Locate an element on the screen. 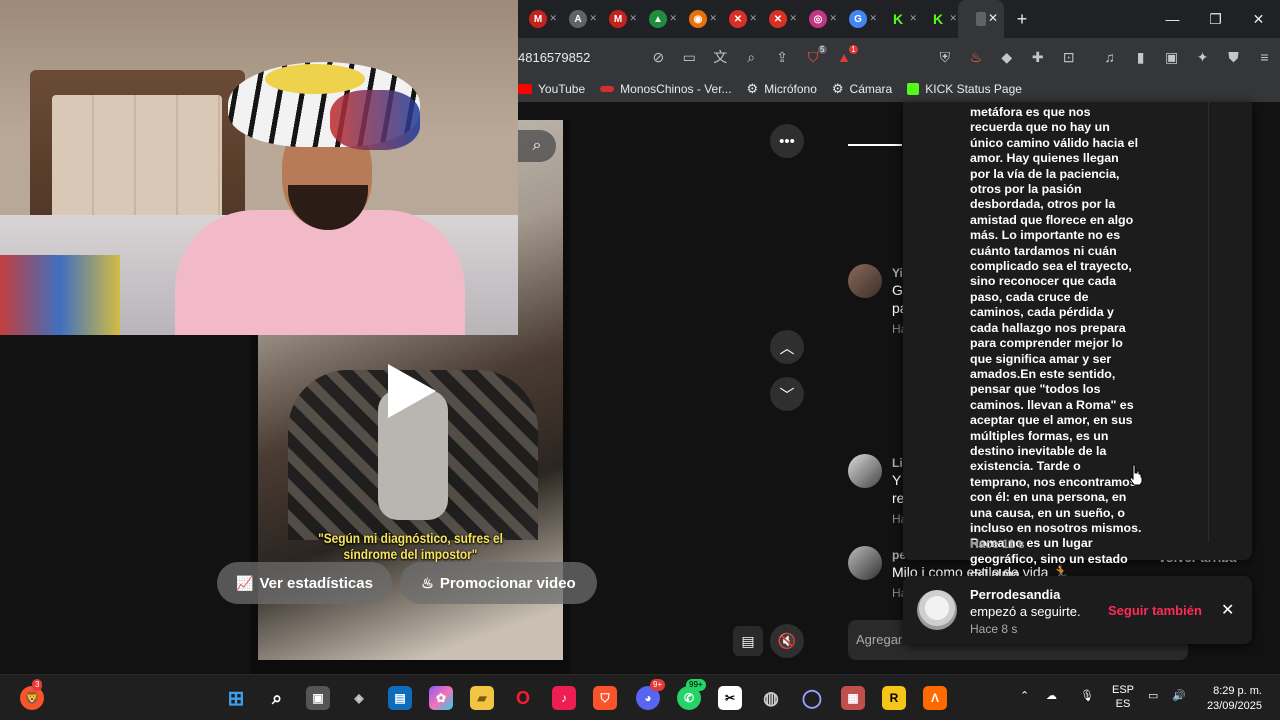  language-indicator: ESP ES is located at coordinates (1123, 697).